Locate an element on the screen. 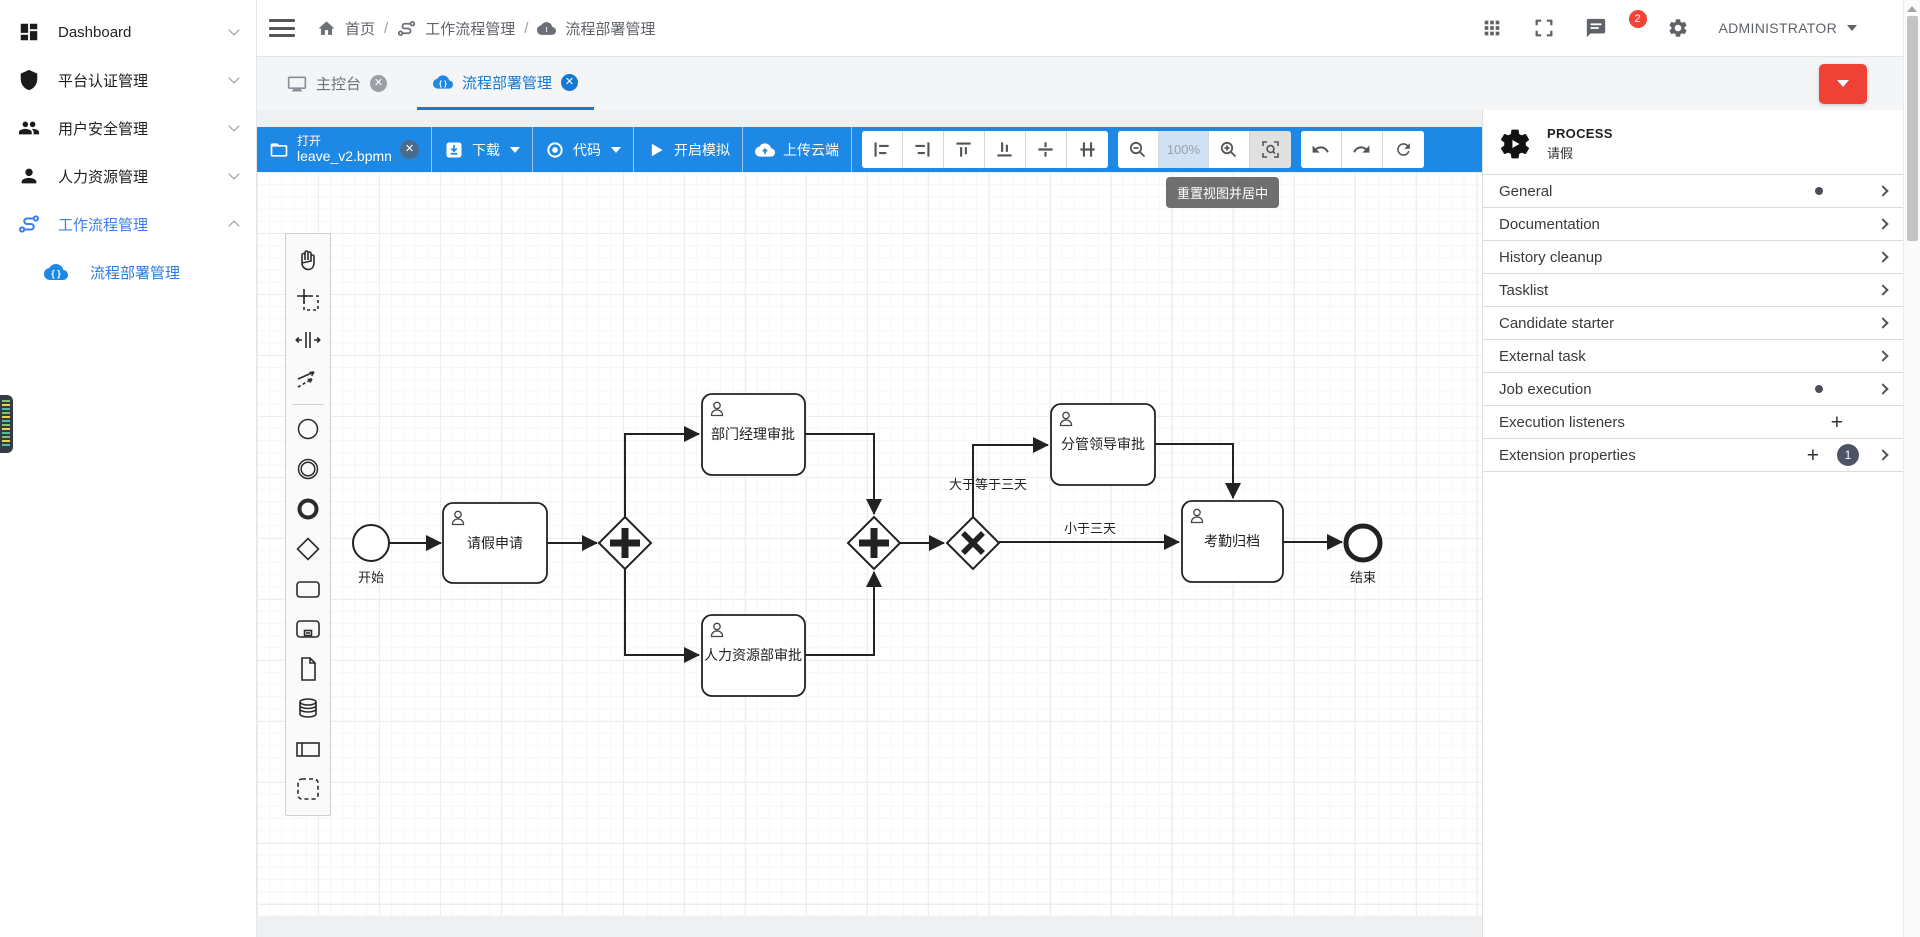 This screenshot has width=1920, height=937. align-right-button is located at coordinates (923, 149).